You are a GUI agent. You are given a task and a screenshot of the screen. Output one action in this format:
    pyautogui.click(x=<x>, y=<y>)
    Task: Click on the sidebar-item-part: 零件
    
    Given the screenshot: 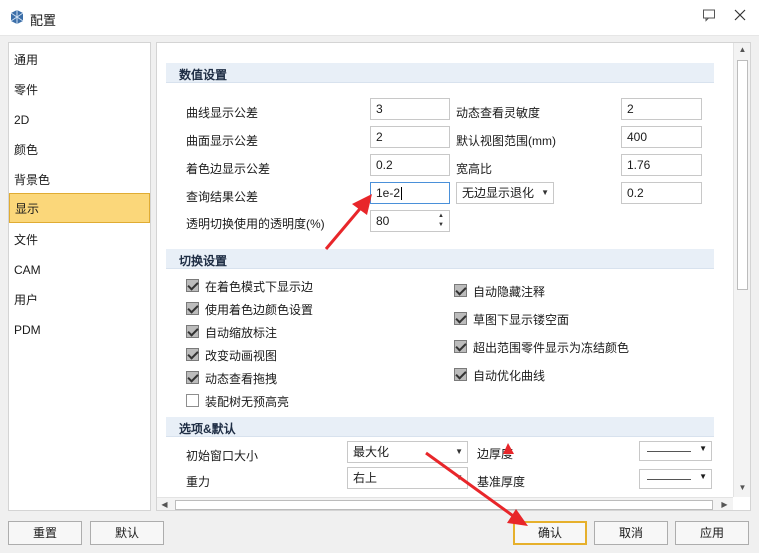 What is the action you would take?
    pyautogui.click(x=79, y=90)
    